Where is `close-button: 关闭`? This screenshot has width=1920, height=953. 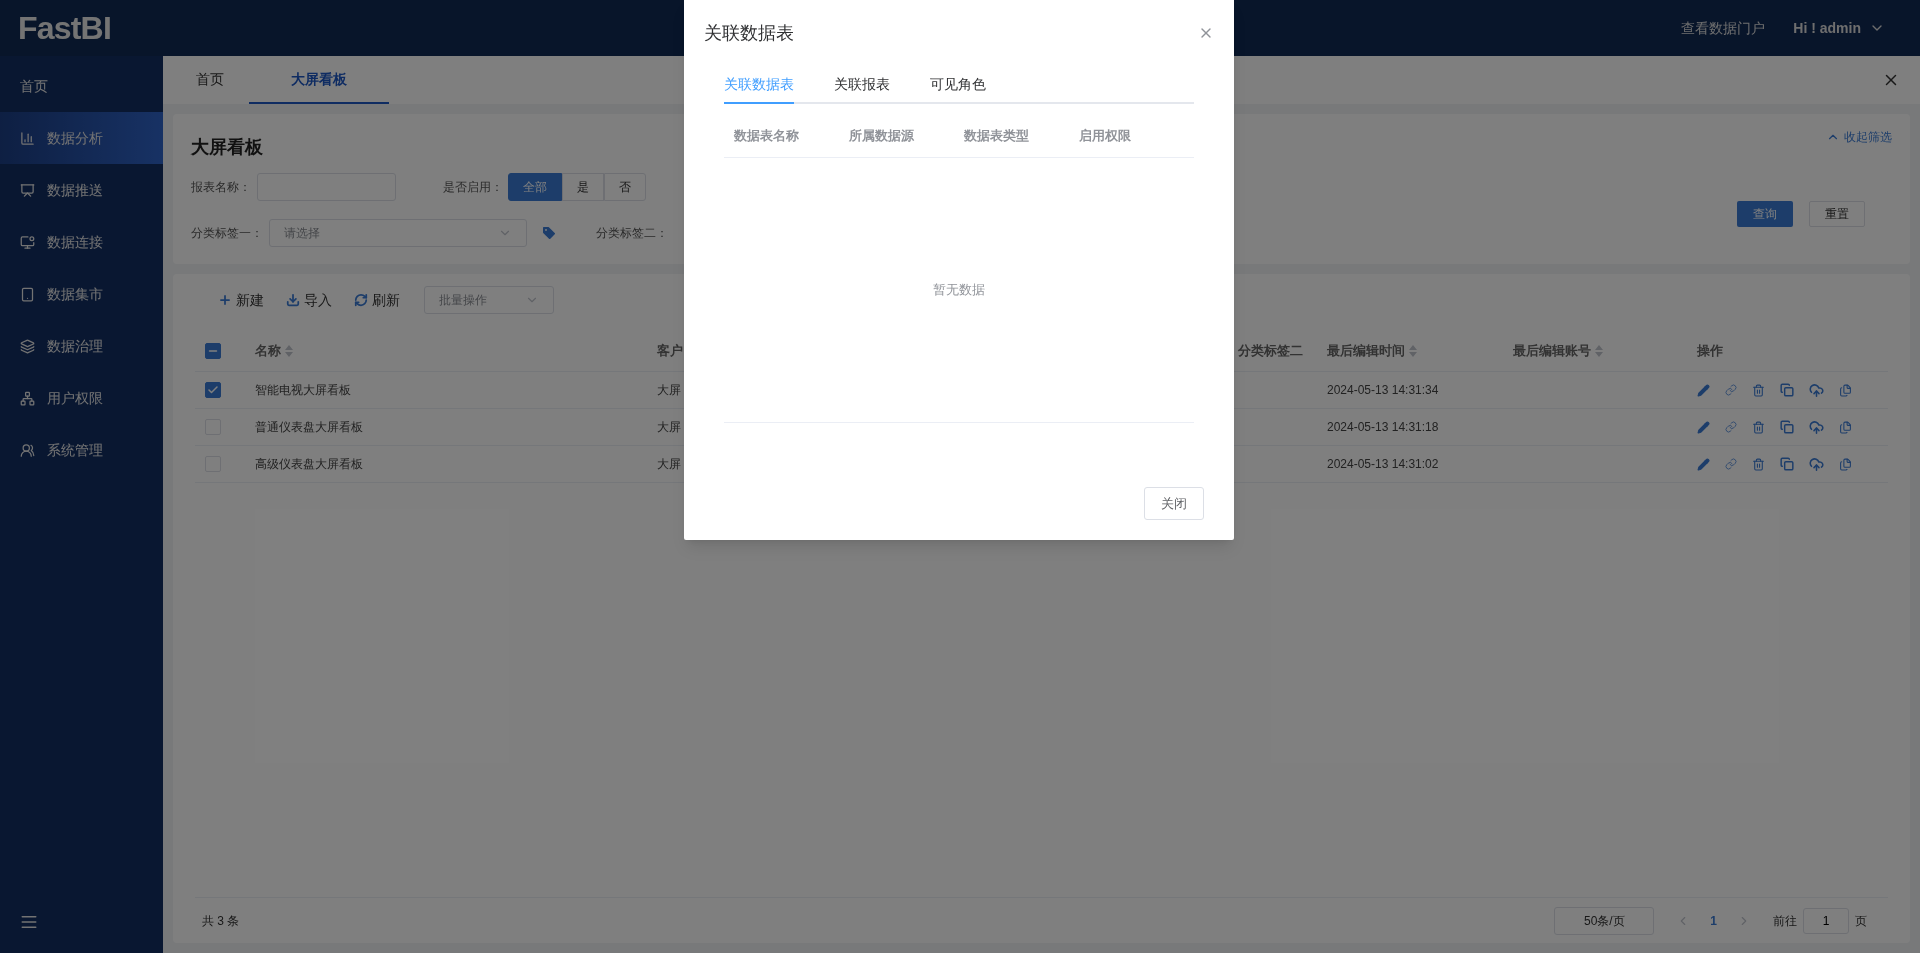 close-button: 关闭 is located at coordinates (1174, 503).